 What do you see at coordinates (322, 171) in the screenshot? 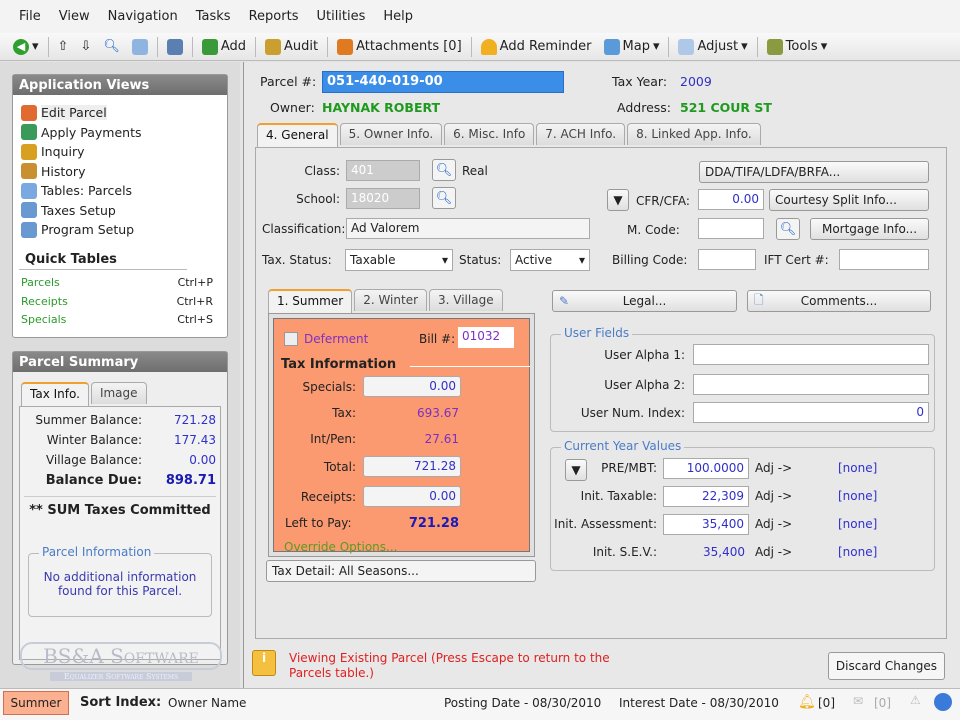
I see `class-label: Class:` at bounding box center [322, 171].